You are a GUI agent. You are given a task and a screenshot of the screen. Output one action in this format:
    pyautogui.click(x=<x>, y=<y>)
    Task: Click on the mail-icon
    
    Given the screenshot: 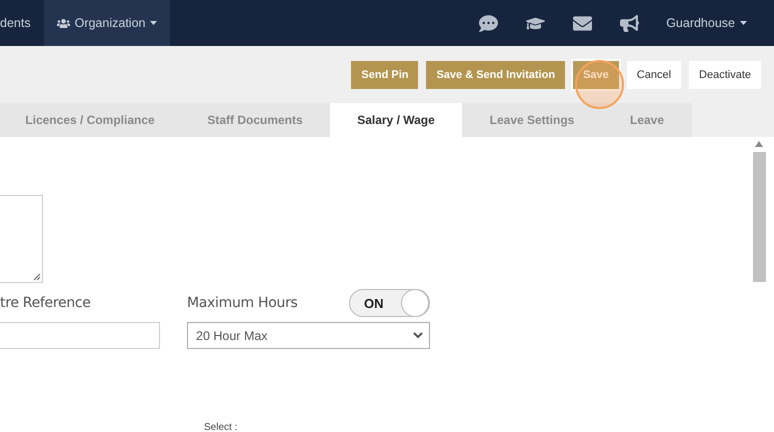 What is the action you would take?
    pyautogui.click(x=582, y=23)
    